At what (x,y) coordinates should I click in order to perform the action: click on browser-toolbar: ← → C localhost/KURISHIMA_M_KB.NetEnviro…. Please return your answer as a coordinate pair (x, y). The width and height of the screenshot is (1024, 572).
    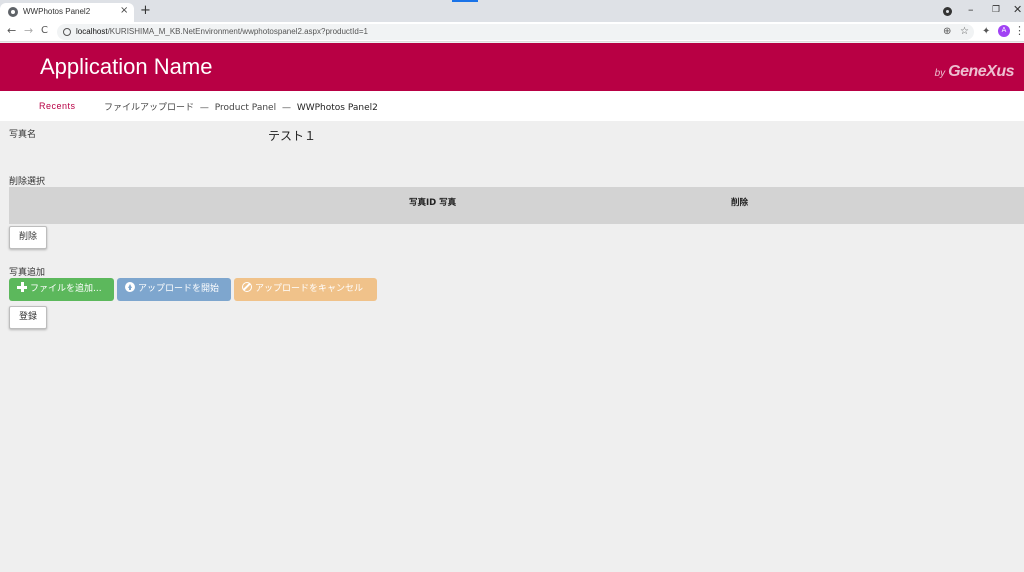
    Looking at the image, I should click on (512, 32).